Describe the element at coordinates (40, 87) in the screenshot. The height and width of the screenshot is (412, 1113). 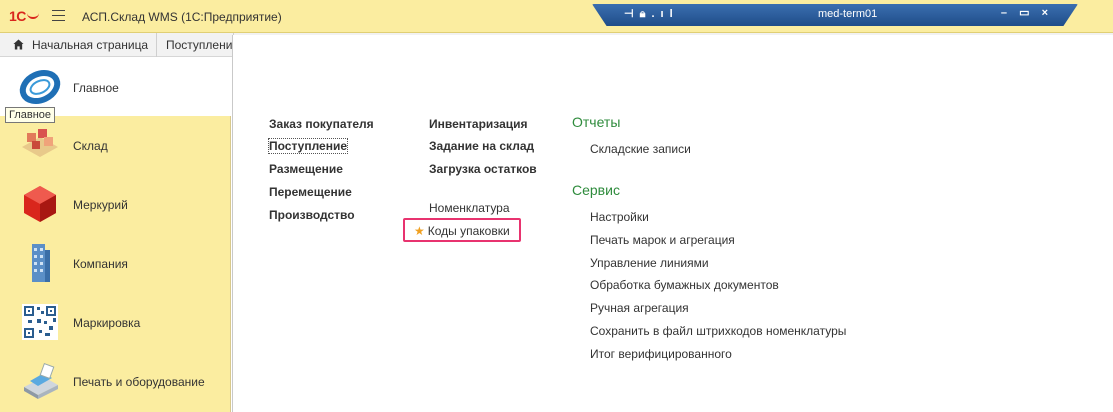
I see `main-logo-icon` at that location.